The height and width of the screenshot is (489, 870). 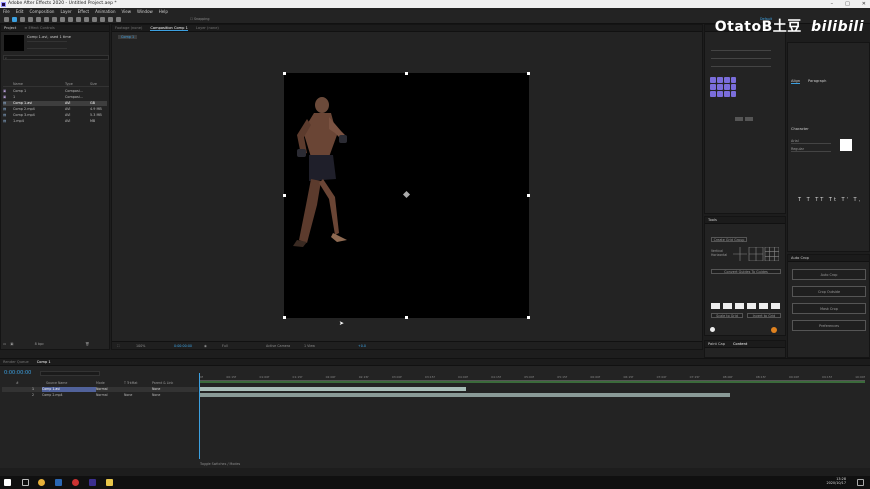 What do you see at coordinates (140, 346) in the screenshot?
I see `zoom-dropdown: 100%` at bounding box center [140, 346].